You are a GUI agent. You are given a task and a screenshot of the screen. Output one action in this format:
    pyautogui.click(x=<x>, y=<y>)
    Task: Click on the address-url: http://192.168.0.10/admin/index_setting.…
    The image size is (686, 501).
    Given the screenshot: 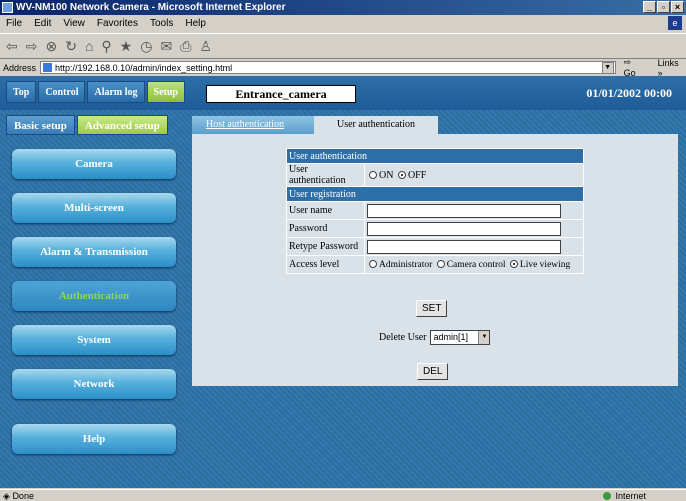 What is the action you would take?
    pyautogui.click(x=144, y=67)
    